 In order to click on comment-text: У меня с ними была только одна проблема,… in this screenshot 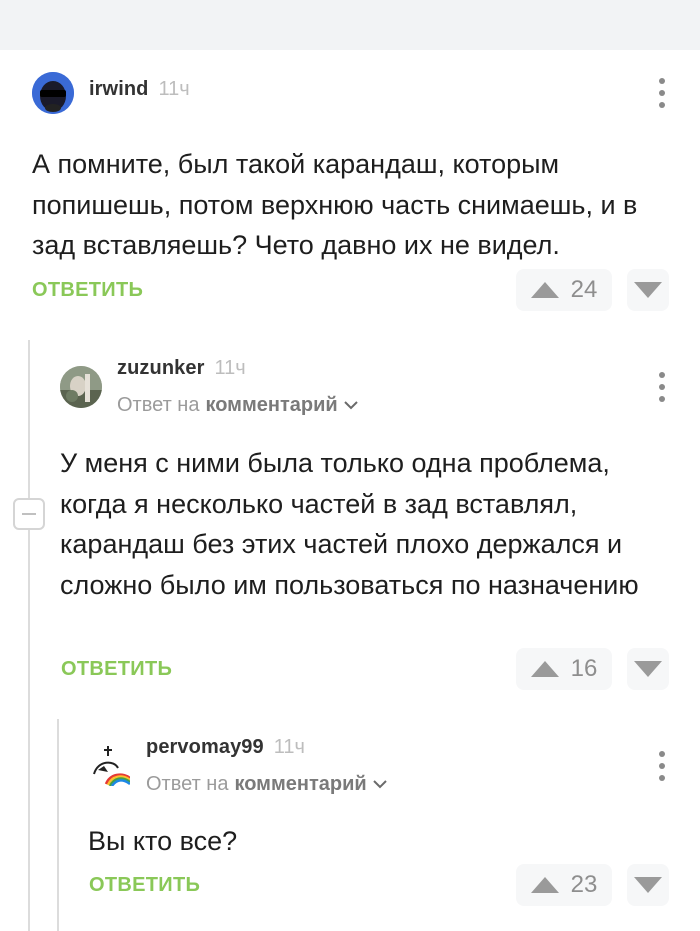, I will do `click(349, 524)`.